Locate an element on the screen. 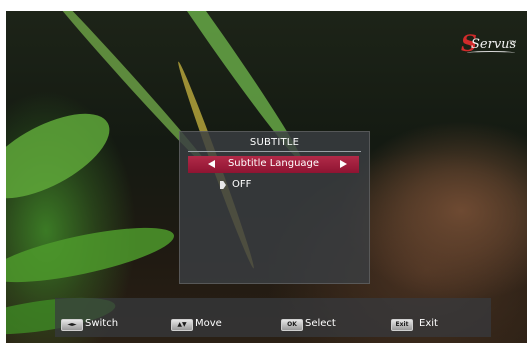 This screenshot has height=347, width=531. left-right-key-icon: ◄► is located at coordinates (72, 325).